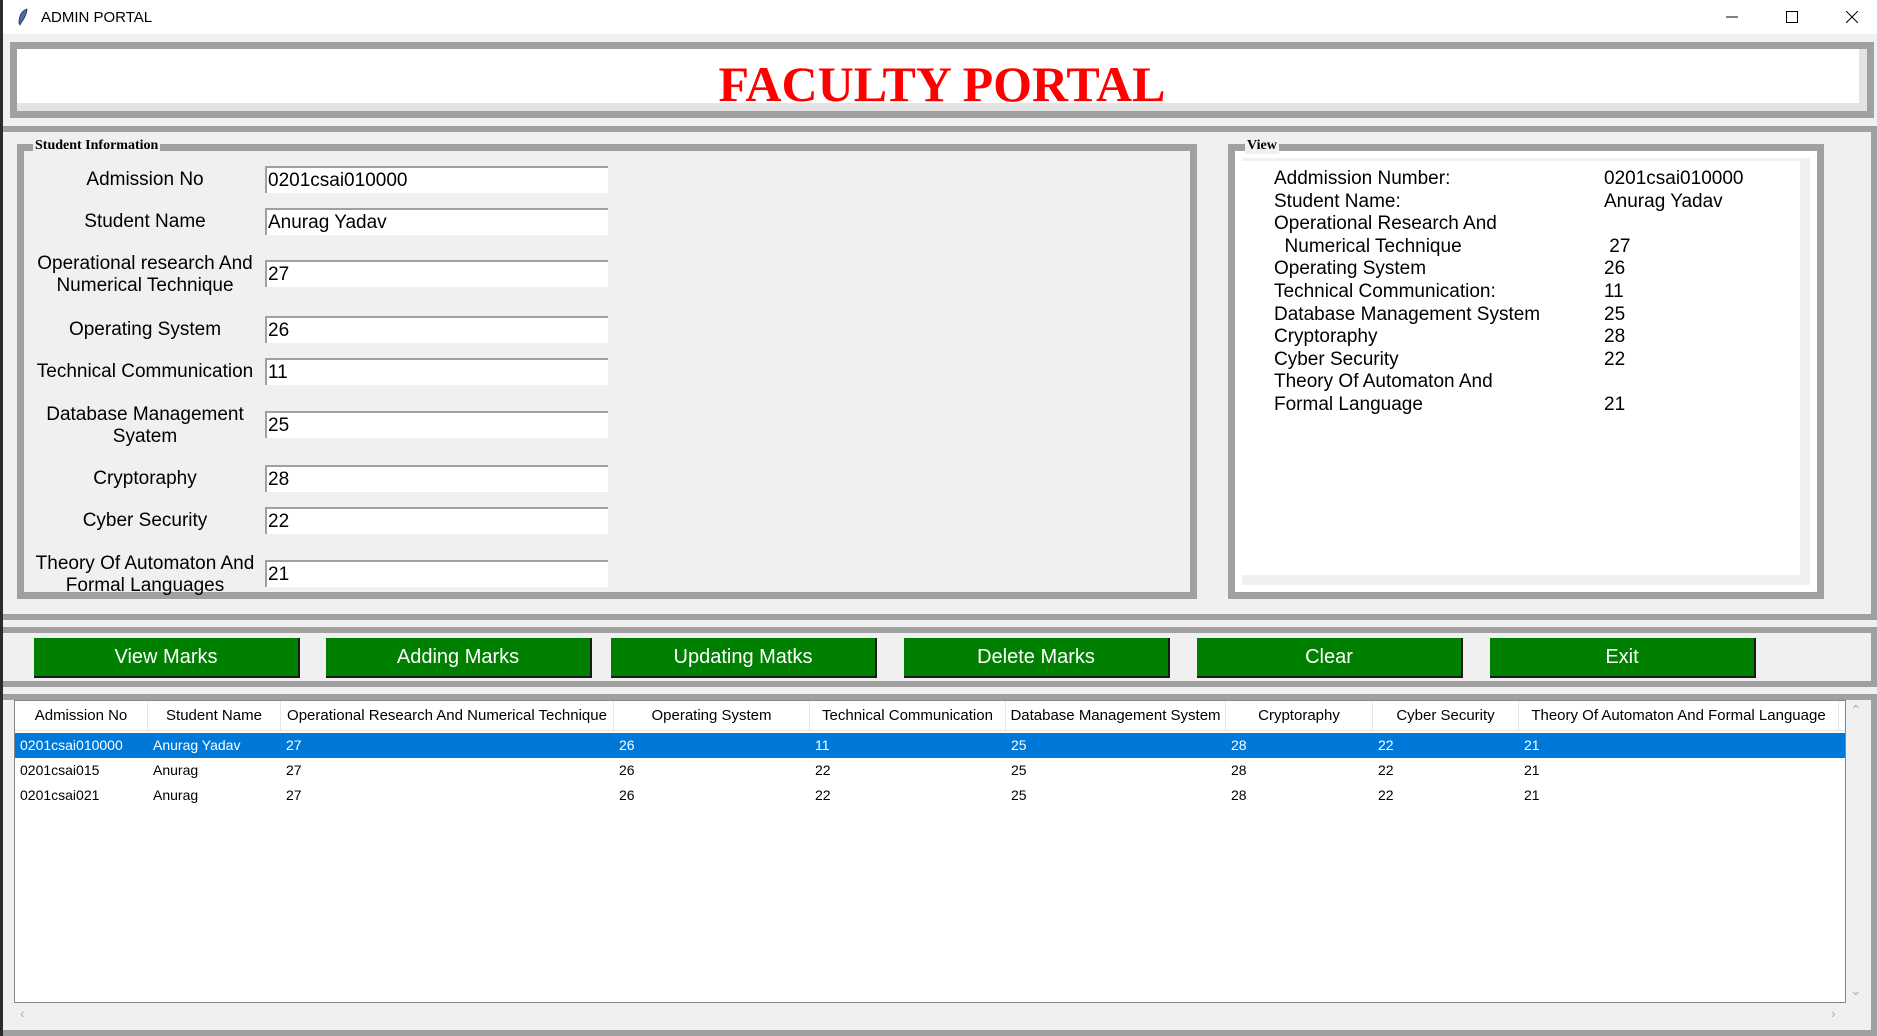  Describe the element at coordinates (81, 716) in the screenshot. I see `column-header: Admission No` at that location.